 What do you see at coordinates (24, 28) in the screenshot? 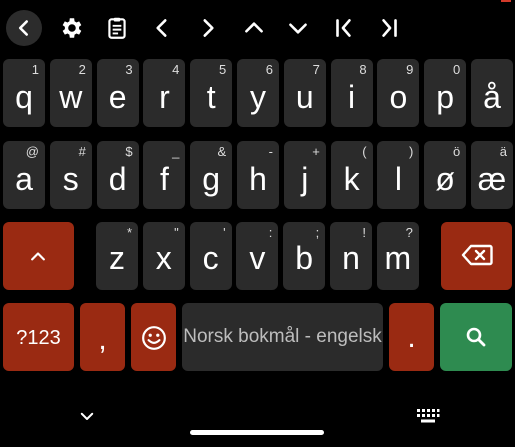
I see `back-circle-icon` at bounding box center [24, 28].